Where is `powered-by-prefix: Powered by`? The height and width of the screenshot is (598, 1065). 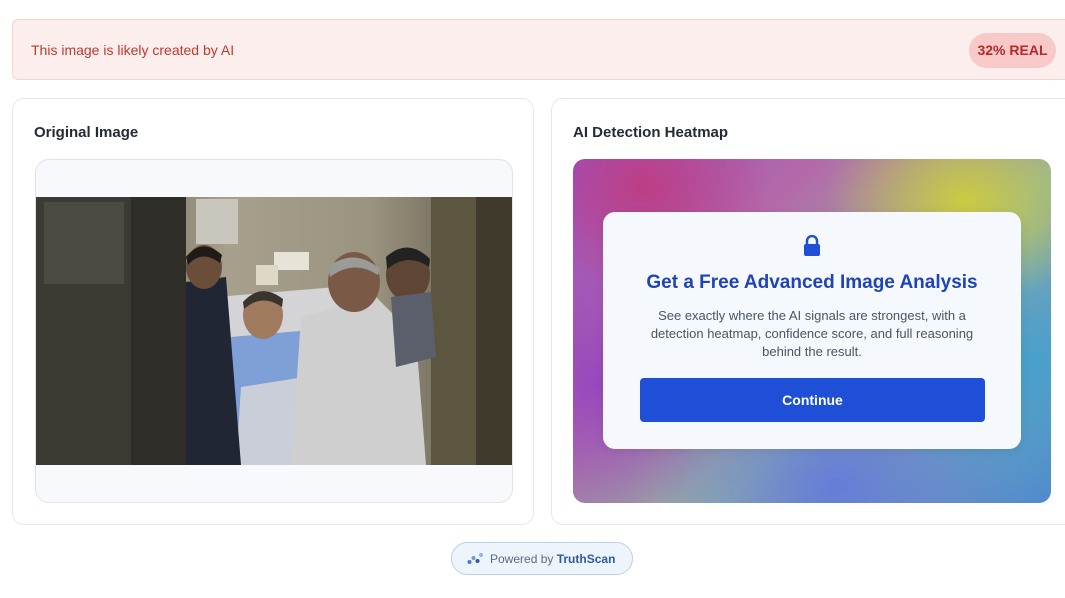
powered-by-prefix: Powered by is located at coordinates (522, 559).